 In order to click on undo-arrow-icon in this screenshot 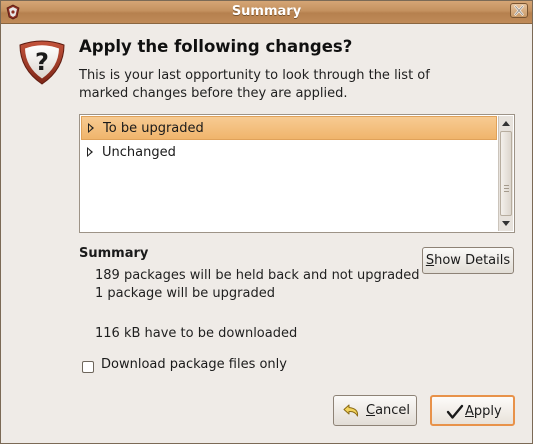, I will do `click(351, 410)`.